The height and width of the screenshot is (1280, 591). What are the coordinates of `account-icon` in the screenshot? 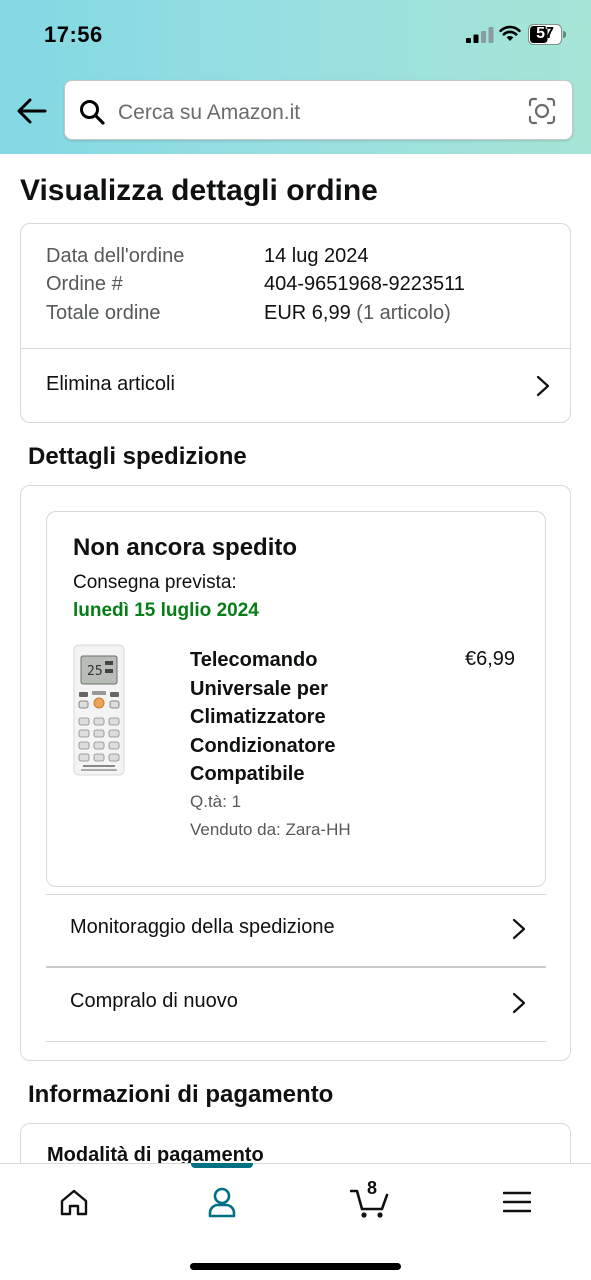 It's located at (222, 1202).